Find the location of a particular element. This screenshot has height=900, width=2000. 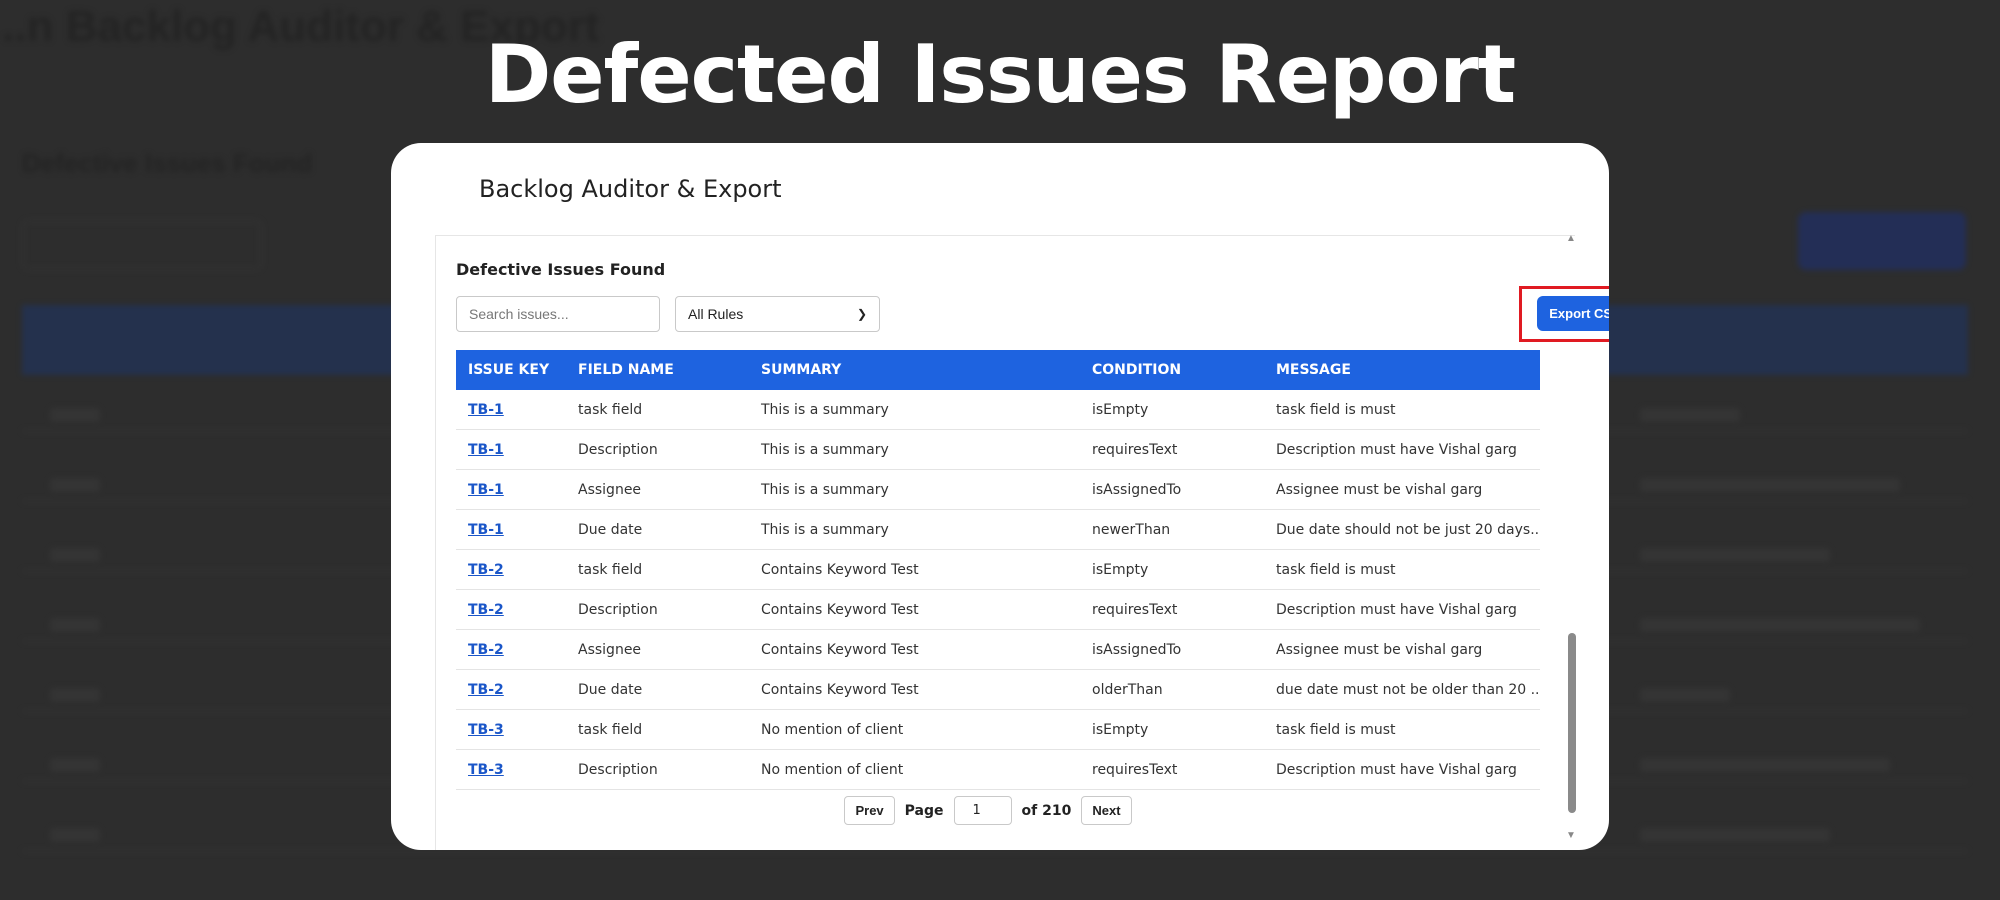

page-label: Page is located at coordinates (924, 810).